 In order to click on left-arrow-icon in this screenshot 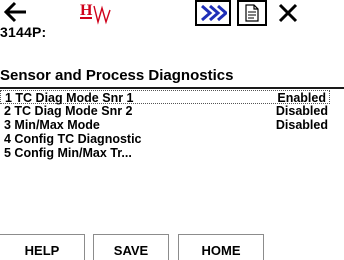, I will do `click(14, 12)`.